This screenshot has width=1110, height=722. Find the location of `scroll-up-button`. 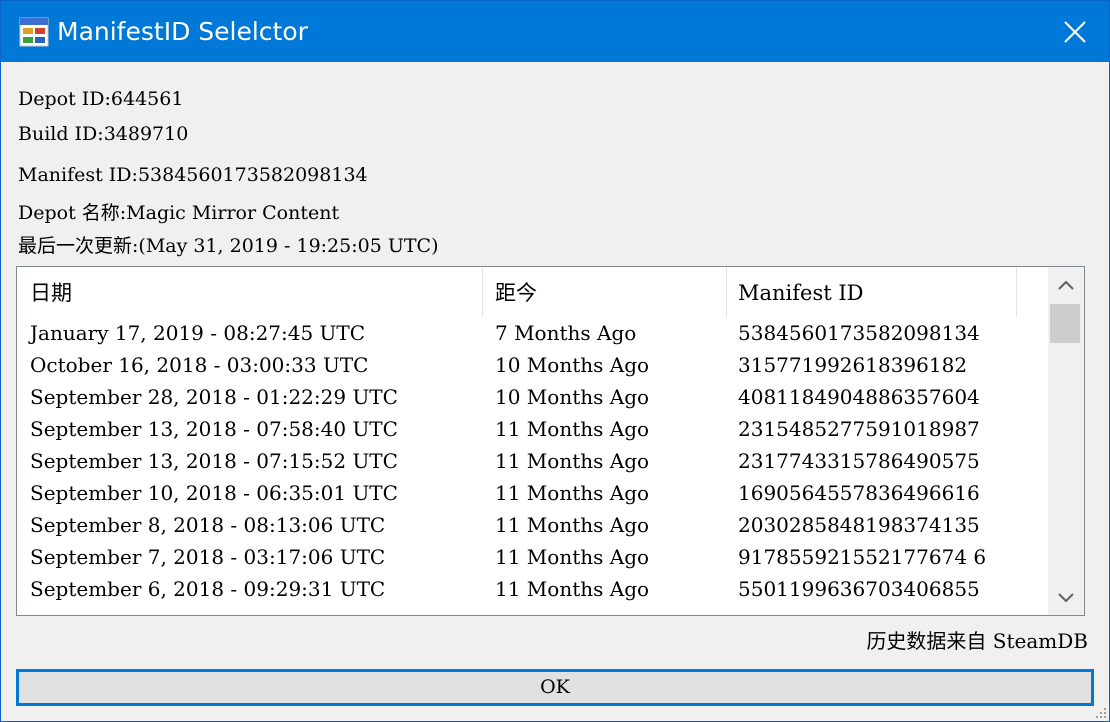

scroll-up-button is located at coordinates (1066, 285).